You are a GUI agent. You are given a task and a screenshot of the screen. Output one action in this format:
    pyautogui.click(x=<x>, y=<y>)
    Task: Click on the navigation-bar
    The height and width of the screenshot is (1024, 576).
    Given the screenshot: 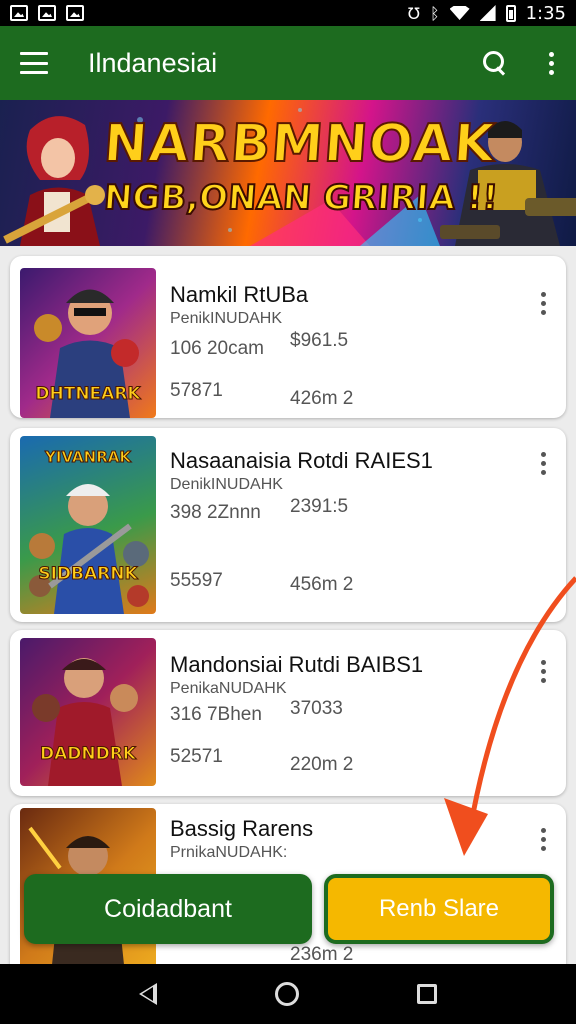 What is the action you would take?
    pyautogui.click(x=288, y=994)
    